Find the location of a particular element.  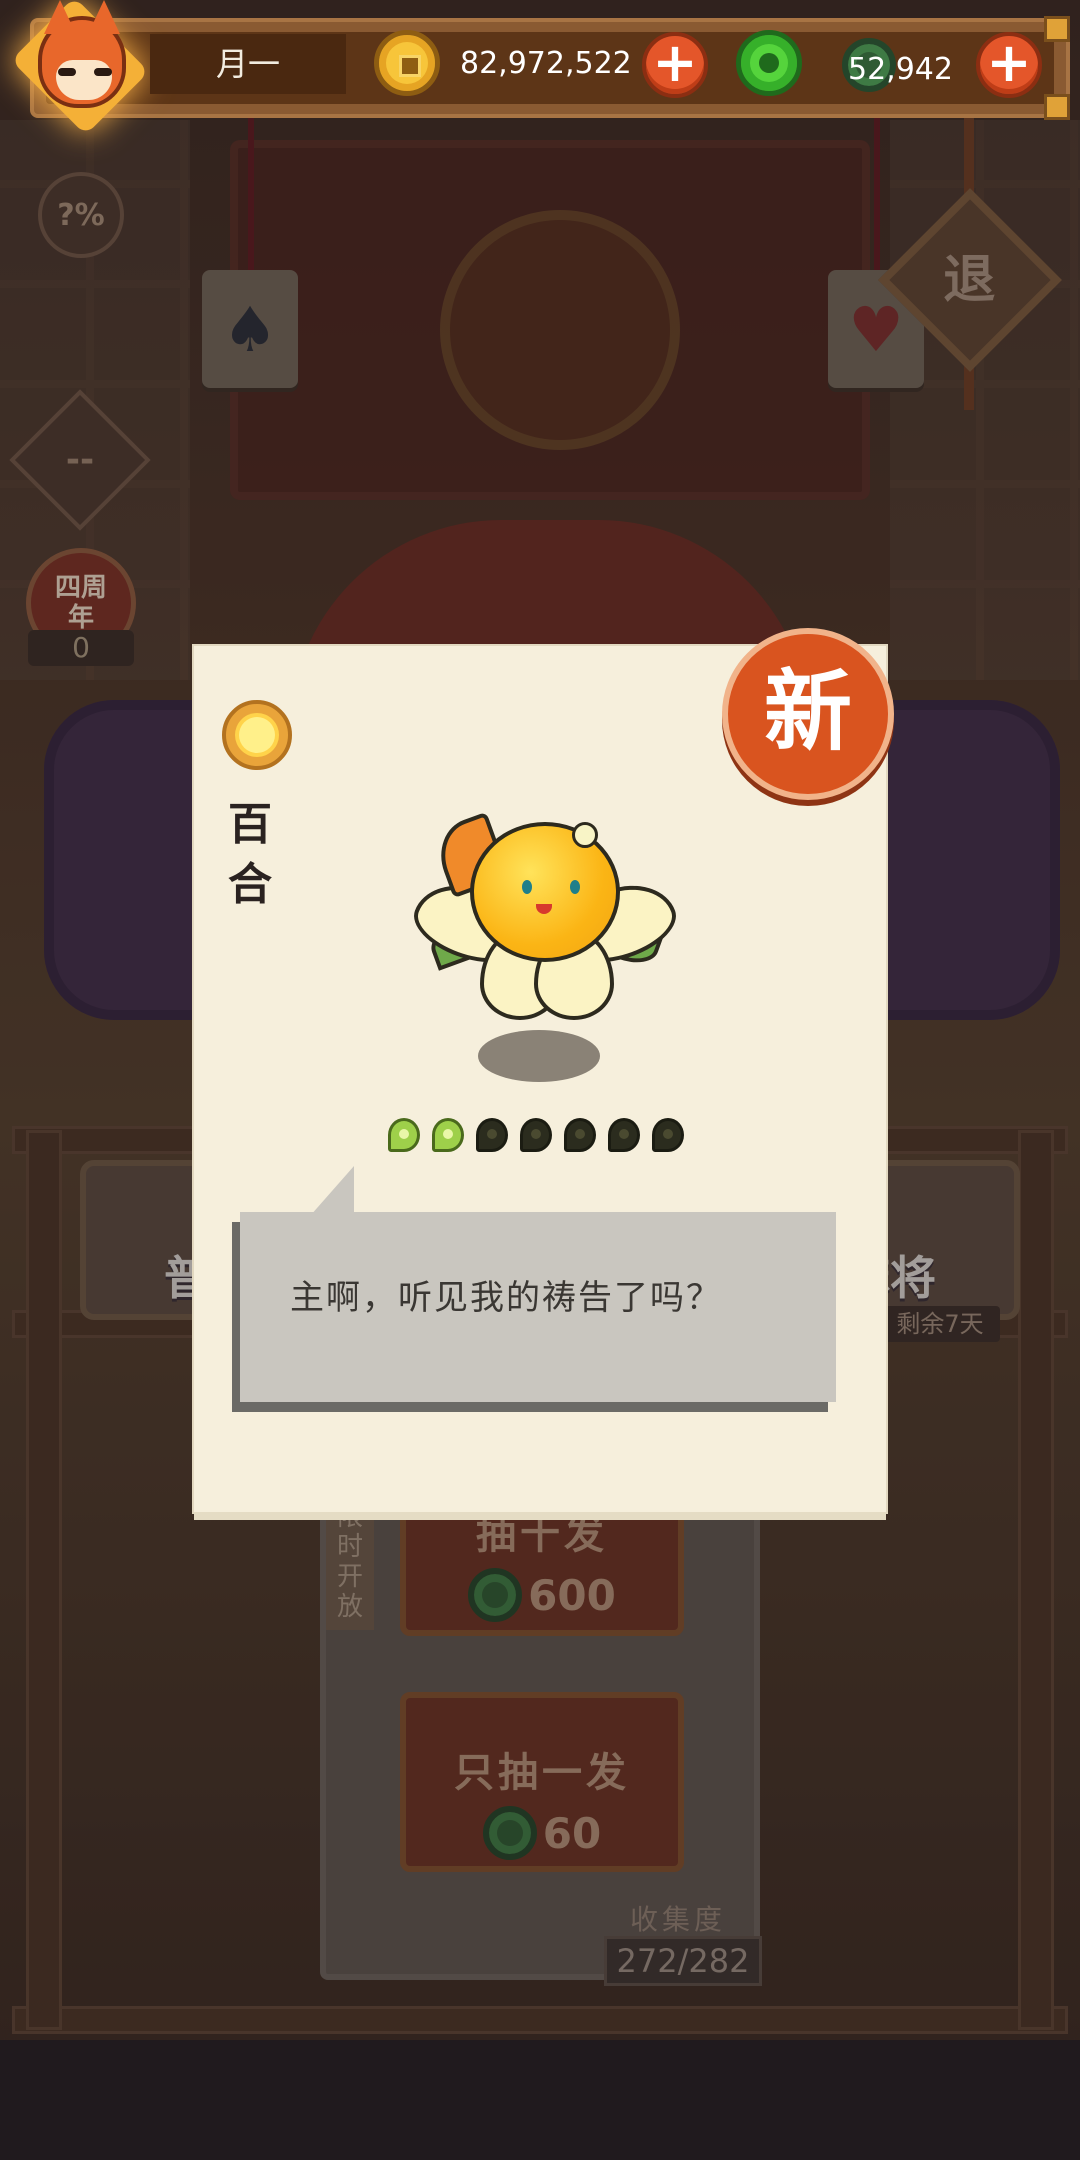

character-name-line1: 百 is located at coordinates (250, 824).